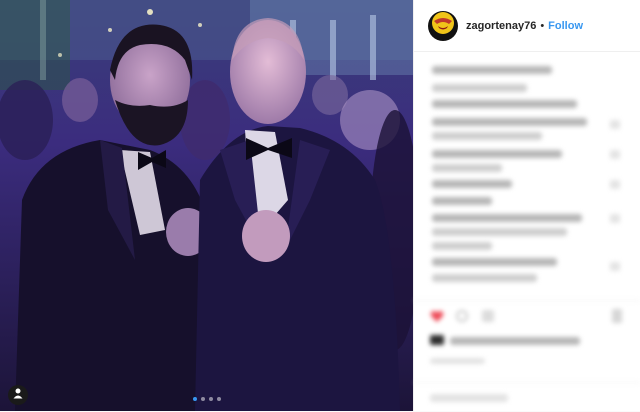 Image resolution: width=640 pixels, height=412 pixels. What do you see at coordinates (501, 26) in the screenshot?
I see `username-link: zagortenay76` at bounding box center [501, 26].